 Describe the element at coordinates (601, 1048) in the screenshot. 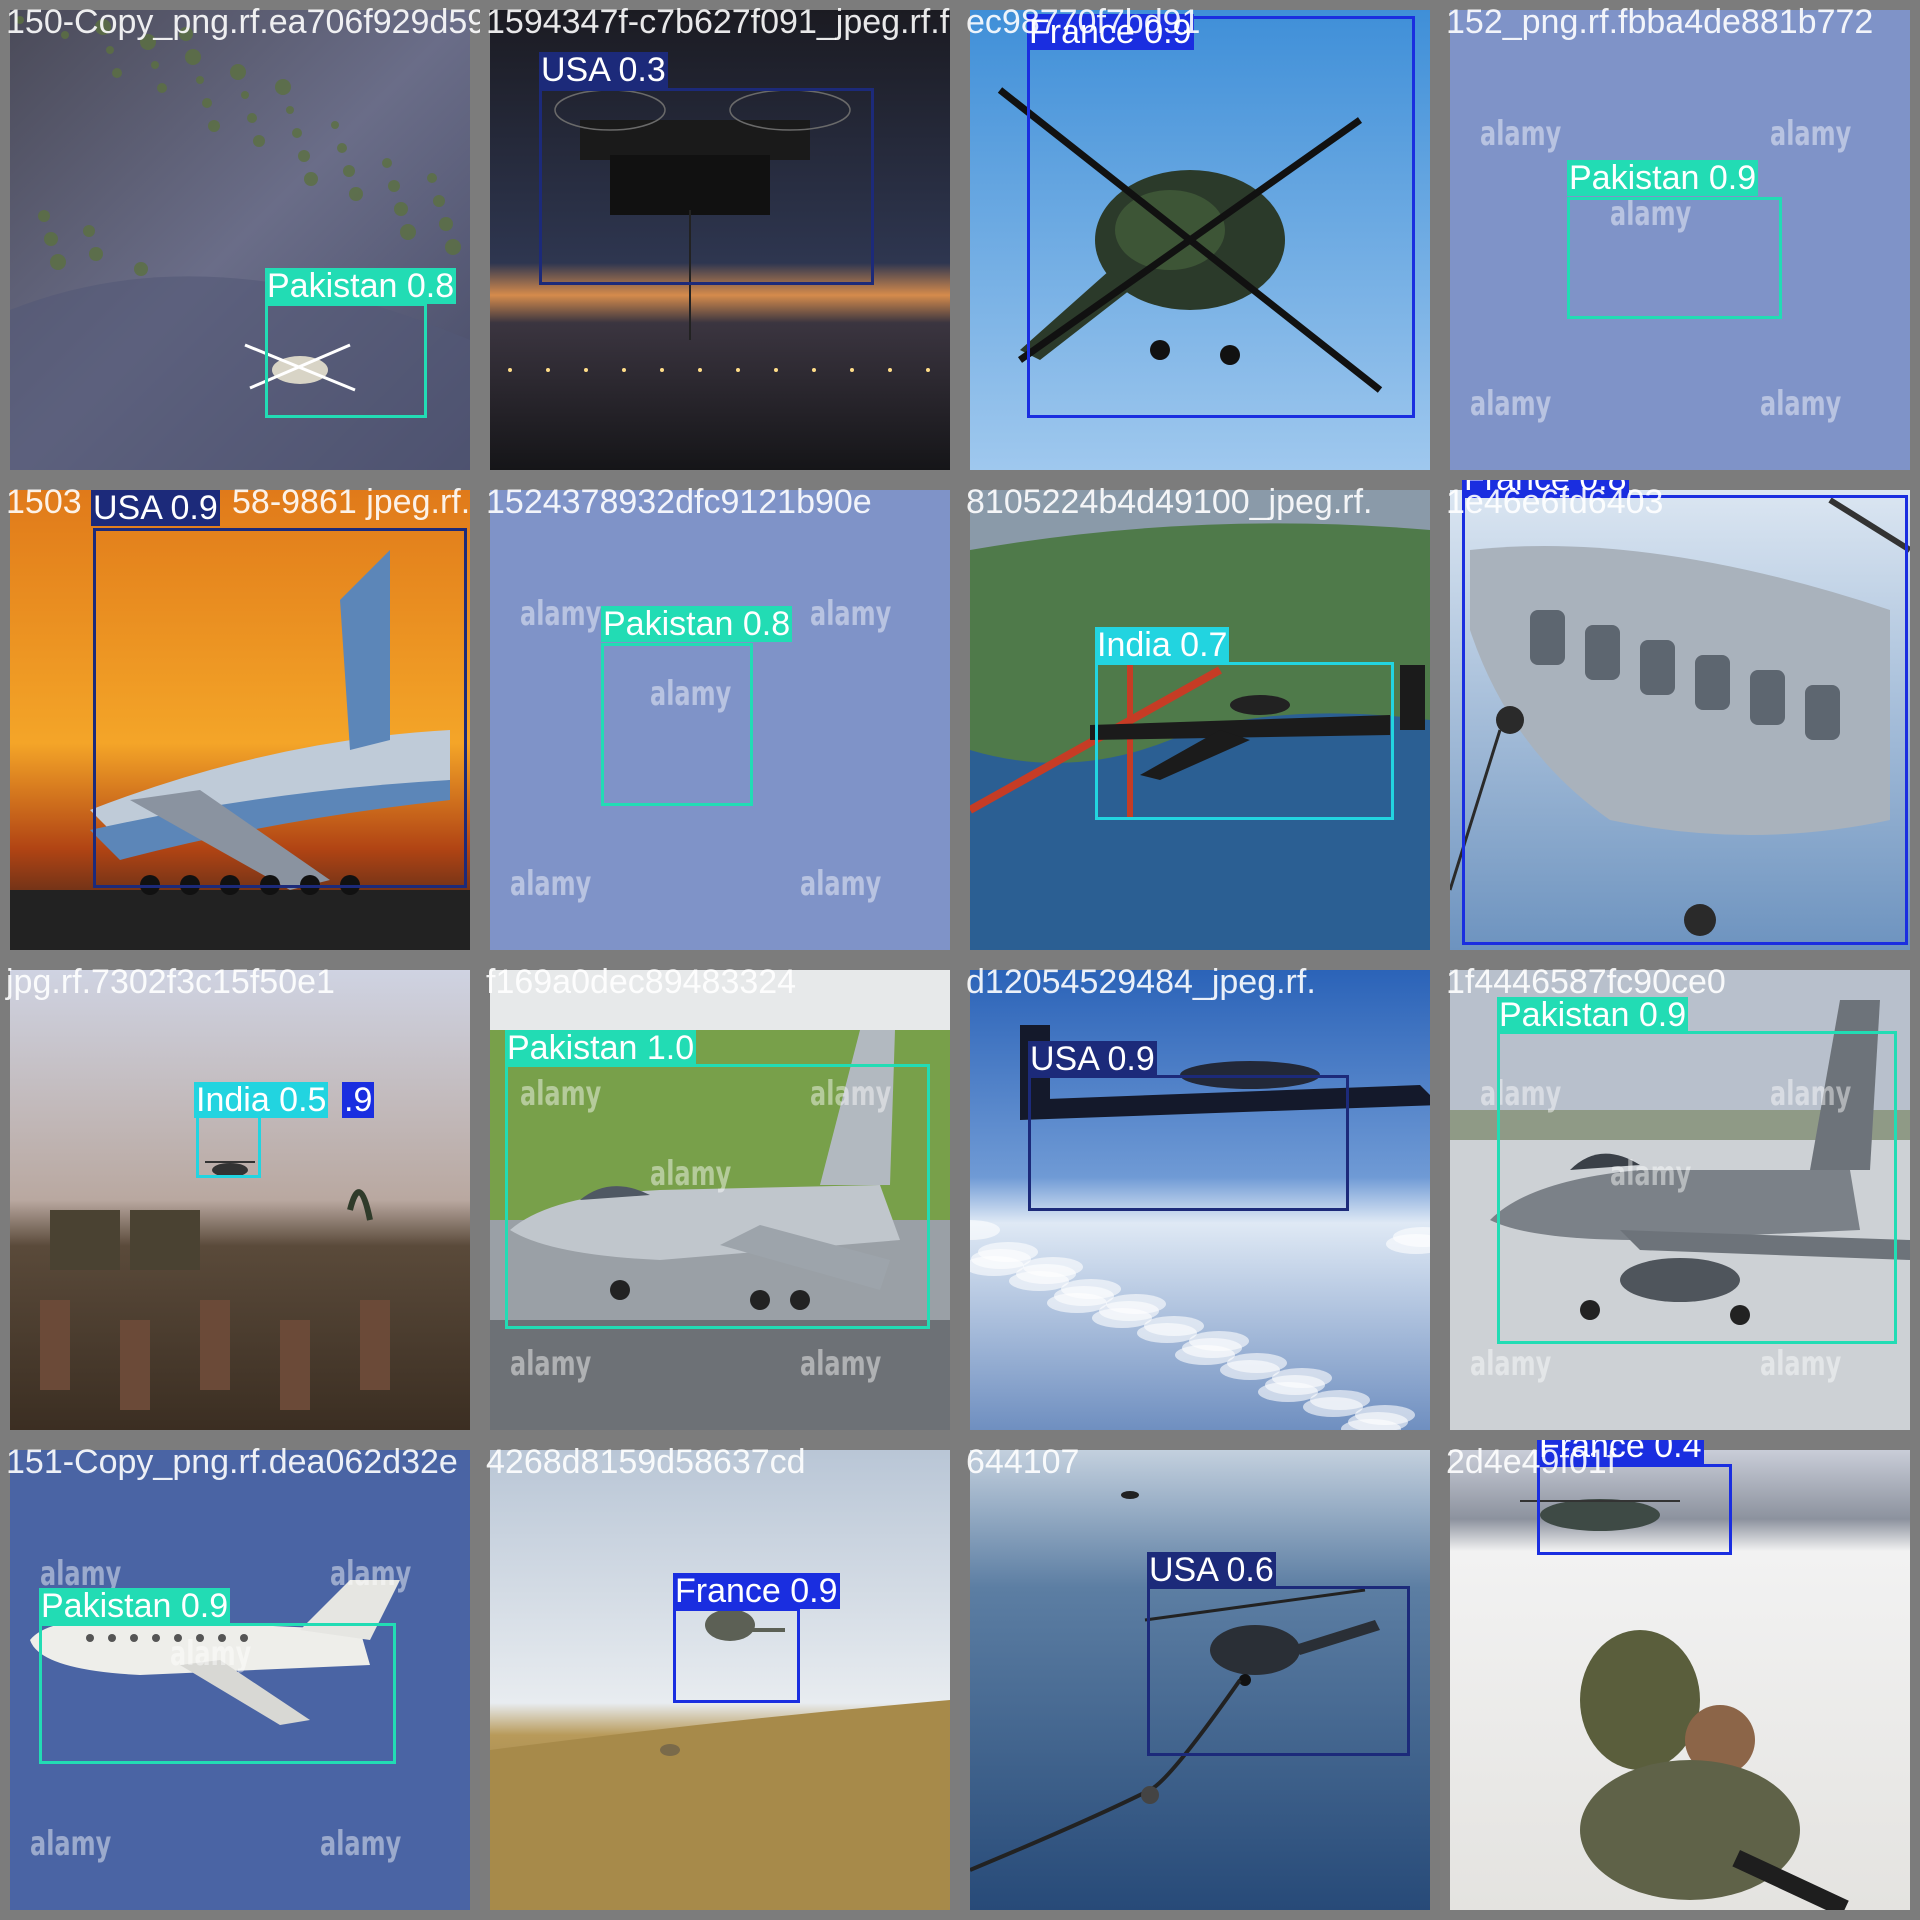

I see `detection-label: Pakistan 1.0` at that location.